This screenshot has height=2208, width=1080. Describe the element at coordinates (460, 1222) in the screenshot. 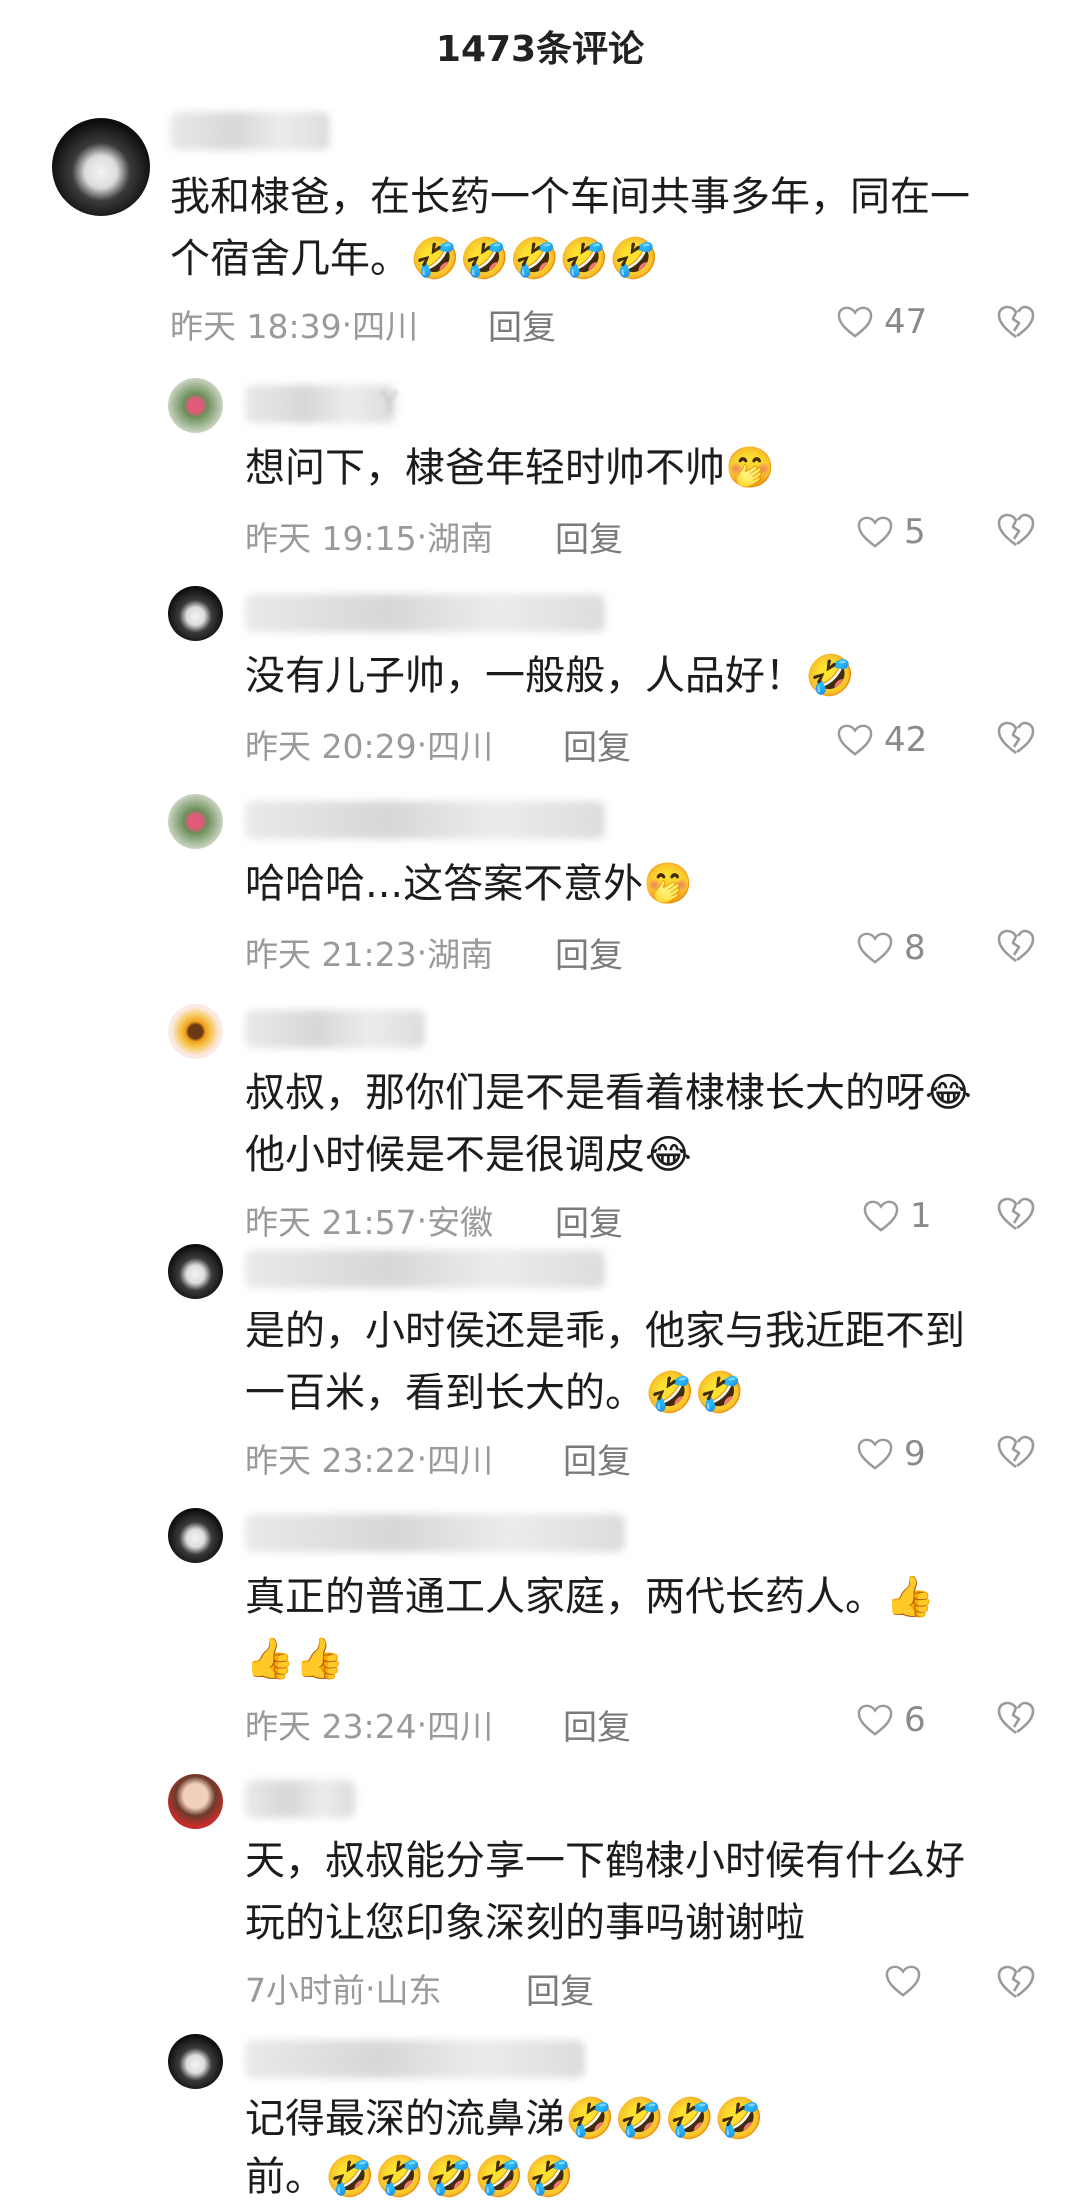

I see `comment-location: 安徽` at that location.